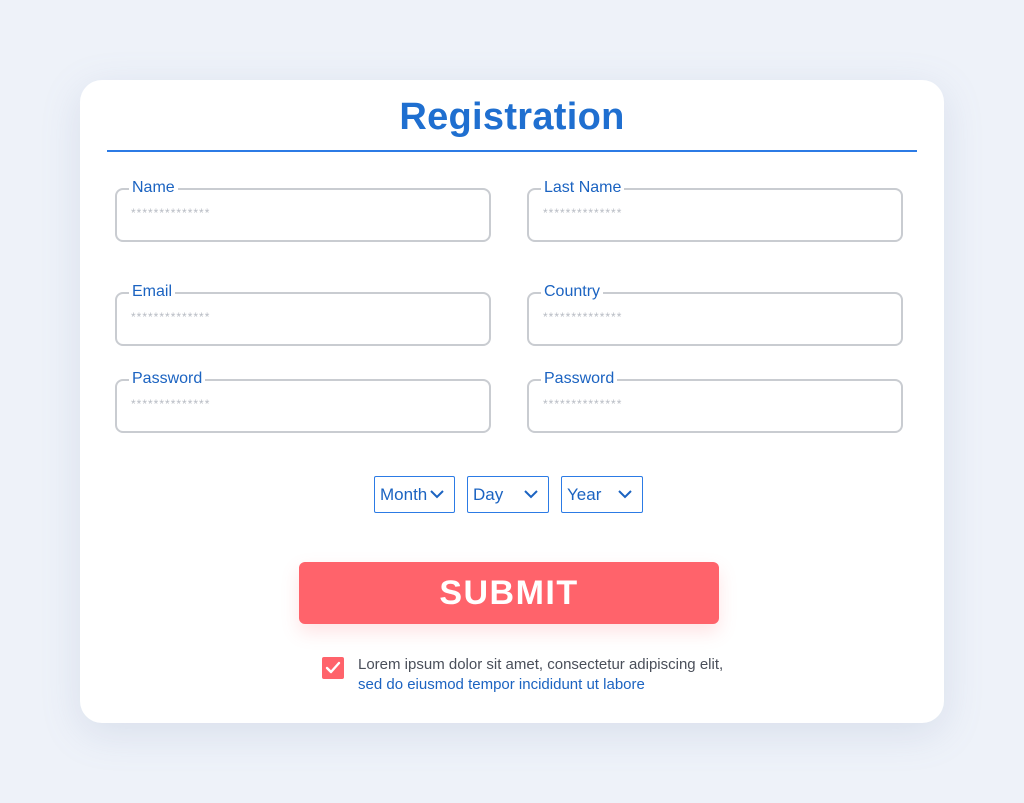  Describe the element at coordinates (572, 292) in the screenshot. I see `country-label: Country` at that location.